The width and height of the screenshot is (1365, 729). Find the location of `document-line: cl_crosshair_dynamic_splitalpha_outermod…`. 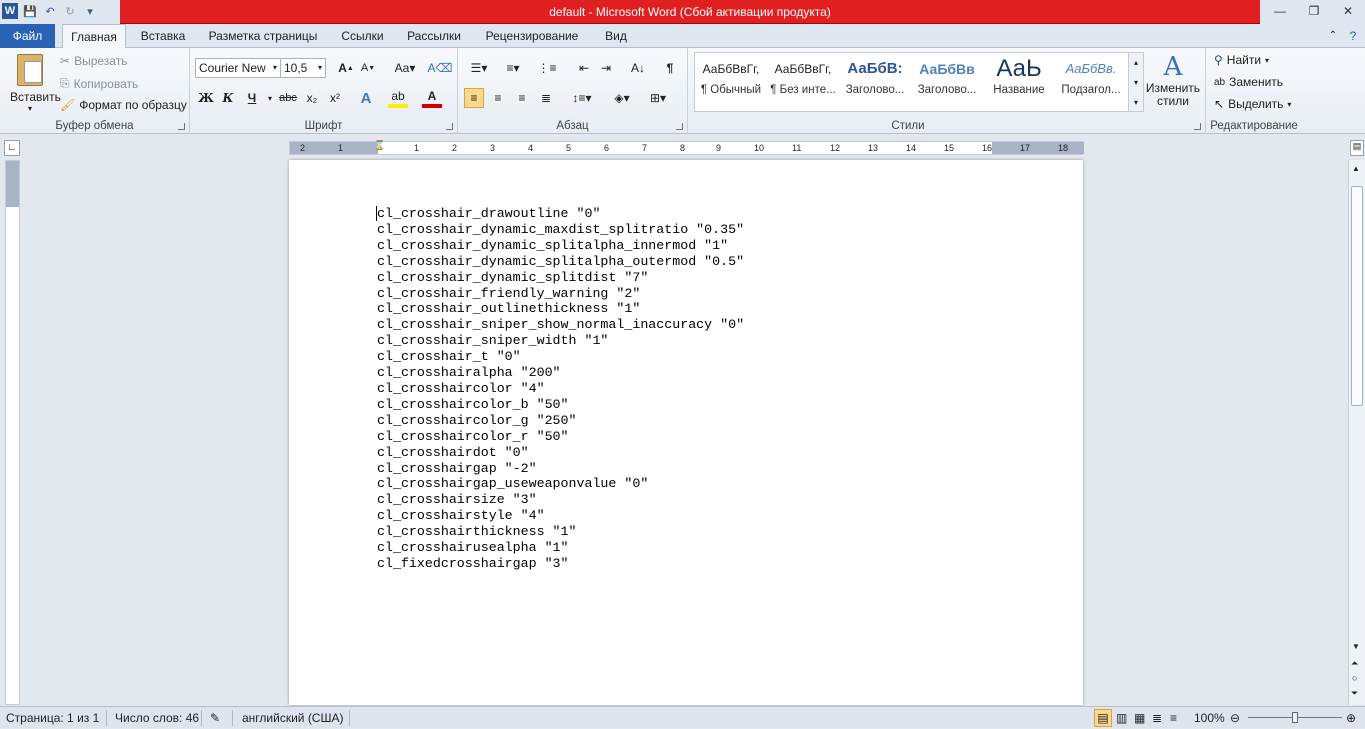

document-line: cl_crosshair_dynamic_splitalpha_outermod… is located at coordinates (560, 262).